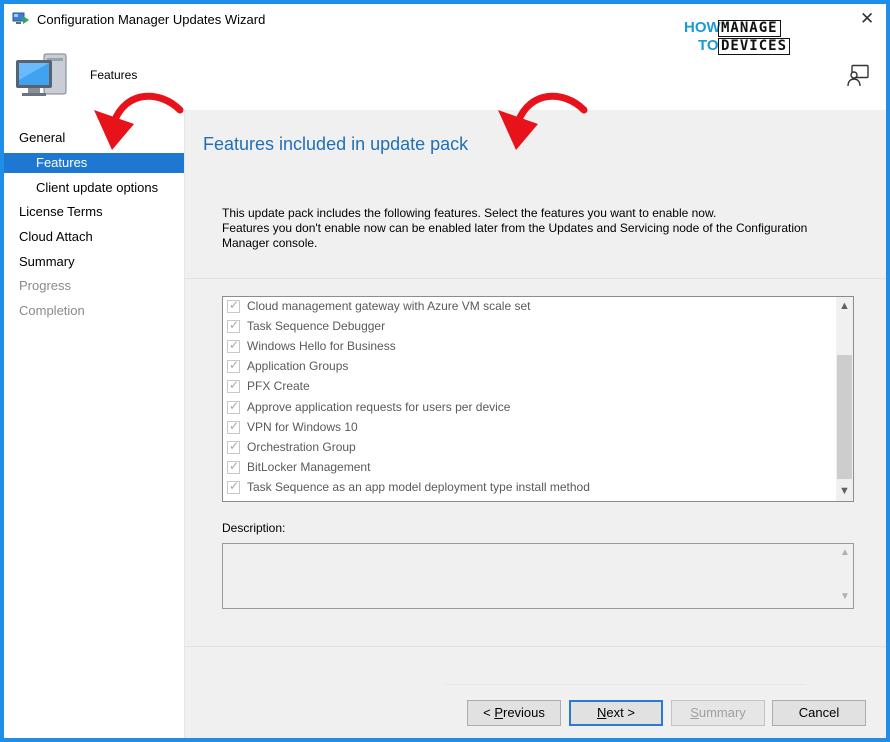 The image size is (890, 742). What do you see at coordinates (114, 75) in the screenshot?
I see `header-title: Features` at bounding box center [114, 75].